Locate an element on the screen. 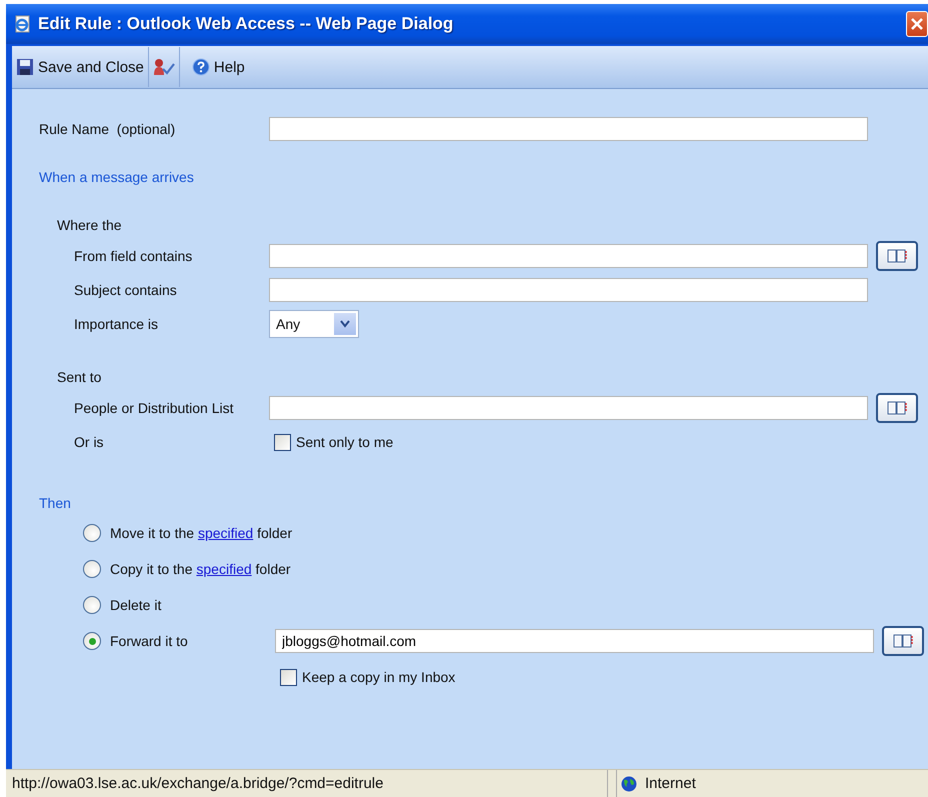  forward-to-field: jbloggs@hotmail.com is located at coordinates (574, 641).